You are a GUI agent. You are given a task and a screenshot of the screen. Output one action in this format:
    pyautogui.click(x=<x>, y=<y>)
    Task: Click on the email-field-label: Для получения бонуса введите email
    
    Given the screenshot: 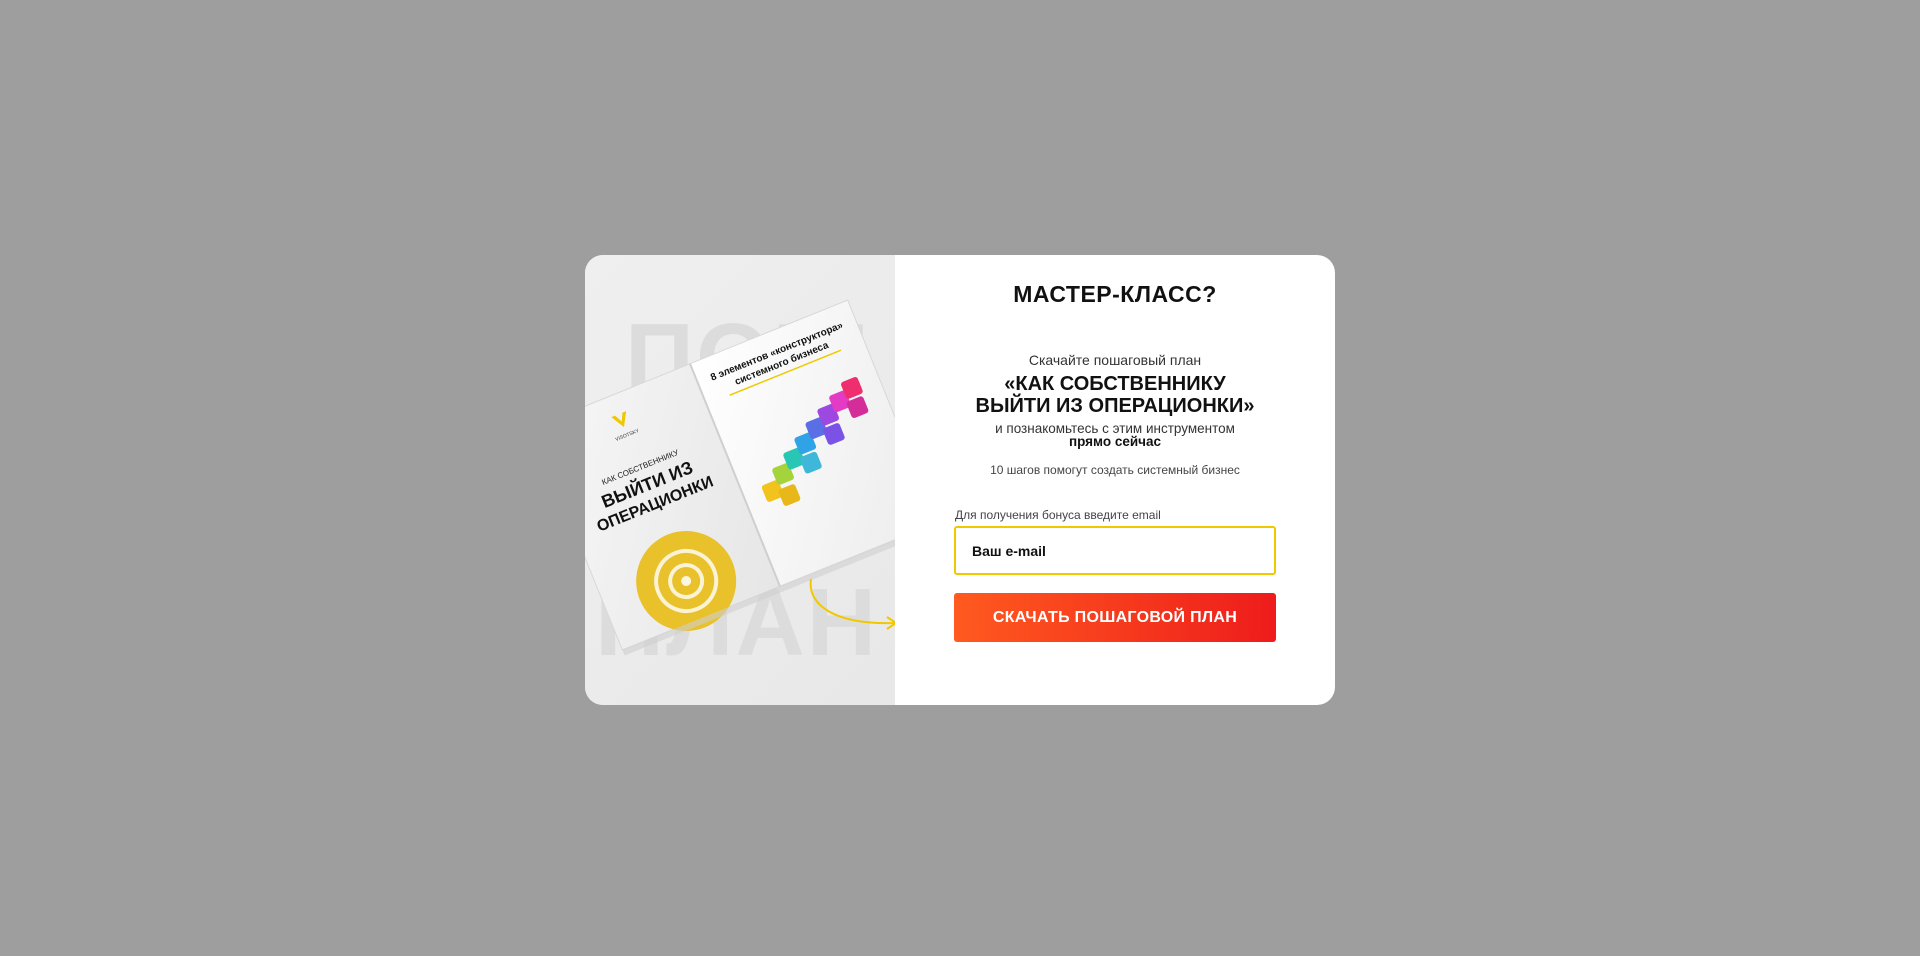 What is the action you would take?
    pyautogui.click(x=1058, y=515)
    